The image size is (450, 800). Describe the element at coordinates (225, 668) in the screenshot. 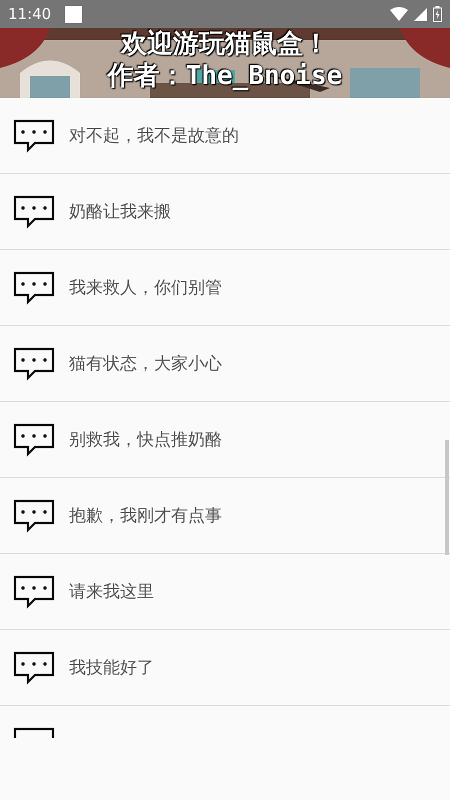

I see `message-item: 我技能好了` at that location.